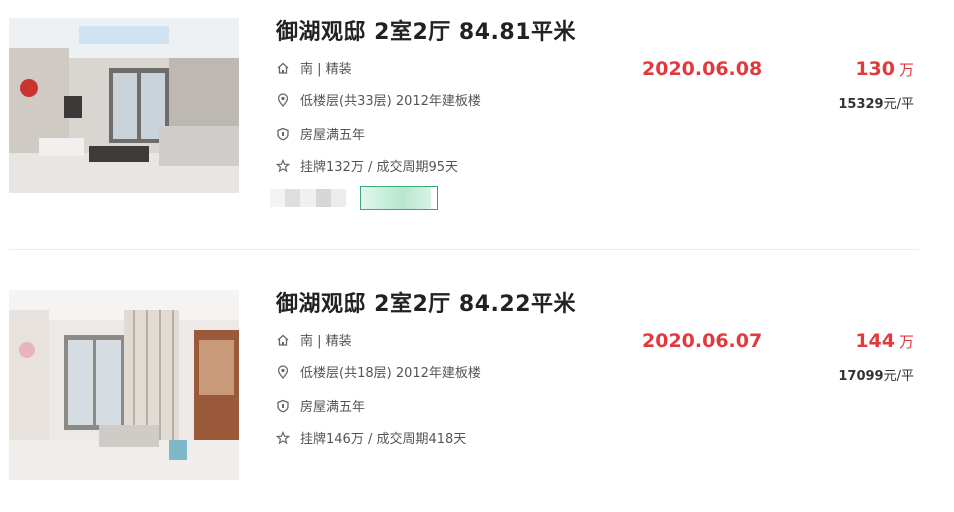 This screenshot has width=954, height=512. What do you see at coordinates (426, 302) in the screenshot?
I see `listing-title: 御湖观邸 2室2厅 84.22平米` at bounding box center [426, 302].